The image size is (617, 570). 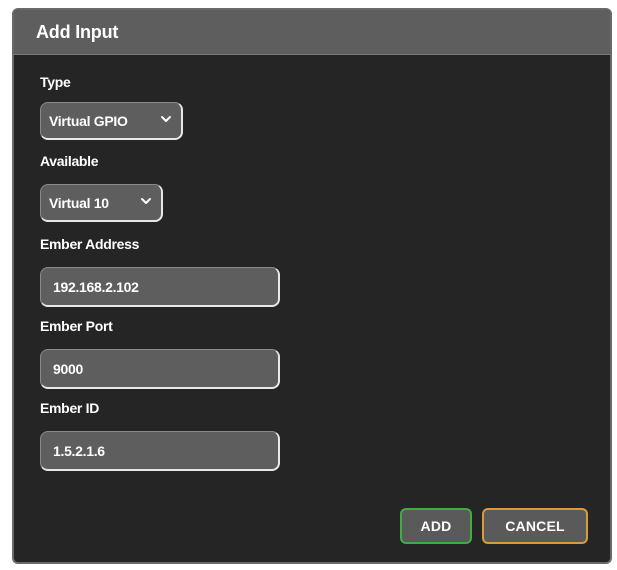 I want to click on ember-id-label: Ember ID, so click(x=70, y=408).